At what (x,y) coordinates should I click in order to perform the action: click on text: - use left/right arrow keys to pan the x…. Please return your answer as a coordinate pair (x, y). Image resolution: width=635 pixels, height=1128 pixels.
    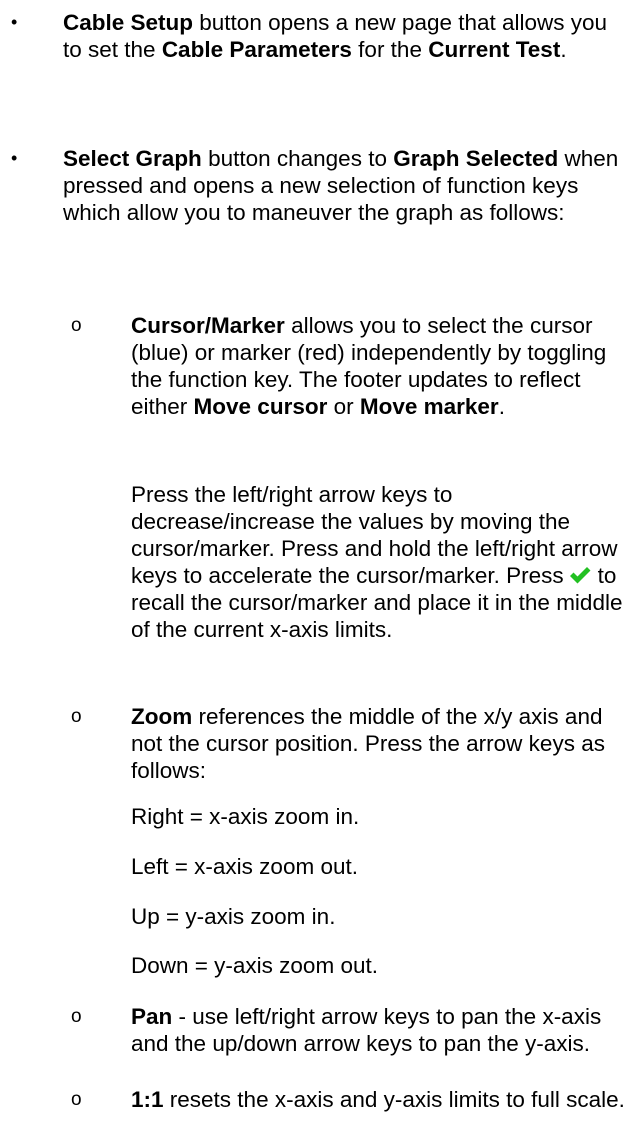
    Looking at the image, I should click on (366, 1030).